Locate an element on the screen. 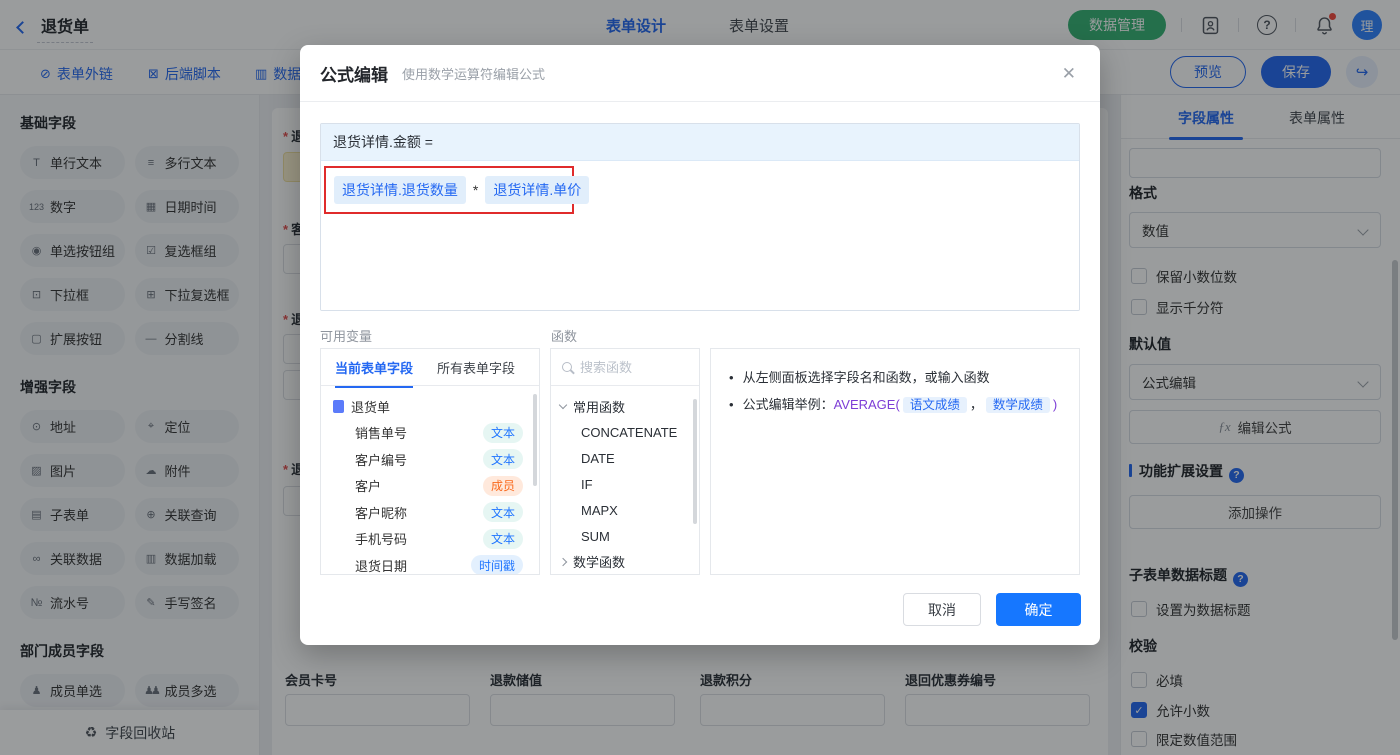 This screenshot has width=1400, height=755. variable-row: 销售单号 文本 is located at coordinates (432, 433).